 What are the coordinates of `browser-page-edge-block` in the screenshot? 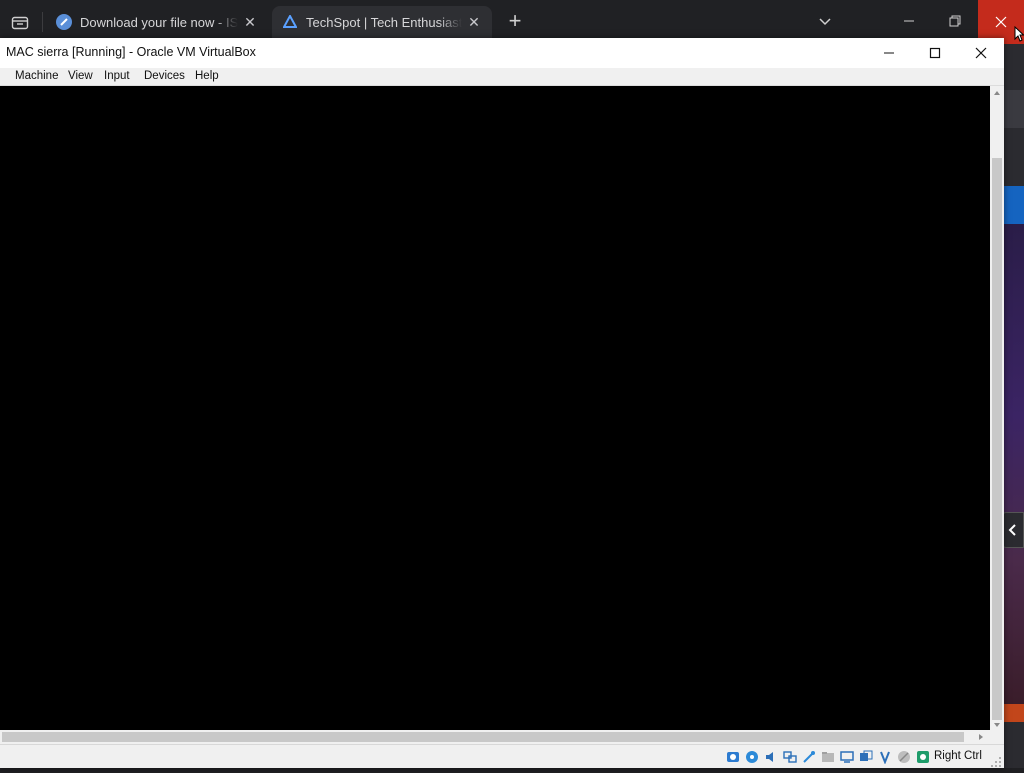 It's located at (1014, 109).